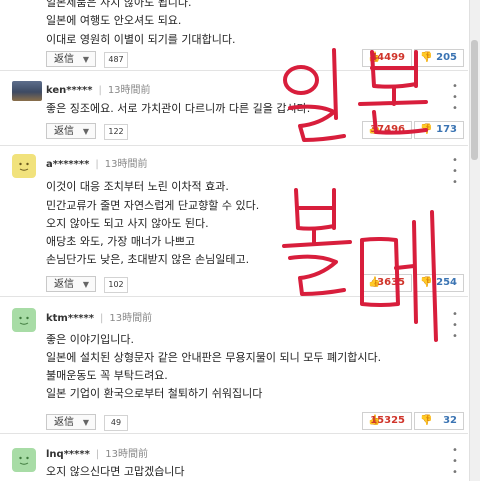  I want to click on comment-text-line: 좋은 징조에요. 서로 가치관이 다르니까 다른 길을 갑시다., so click(178, 108).